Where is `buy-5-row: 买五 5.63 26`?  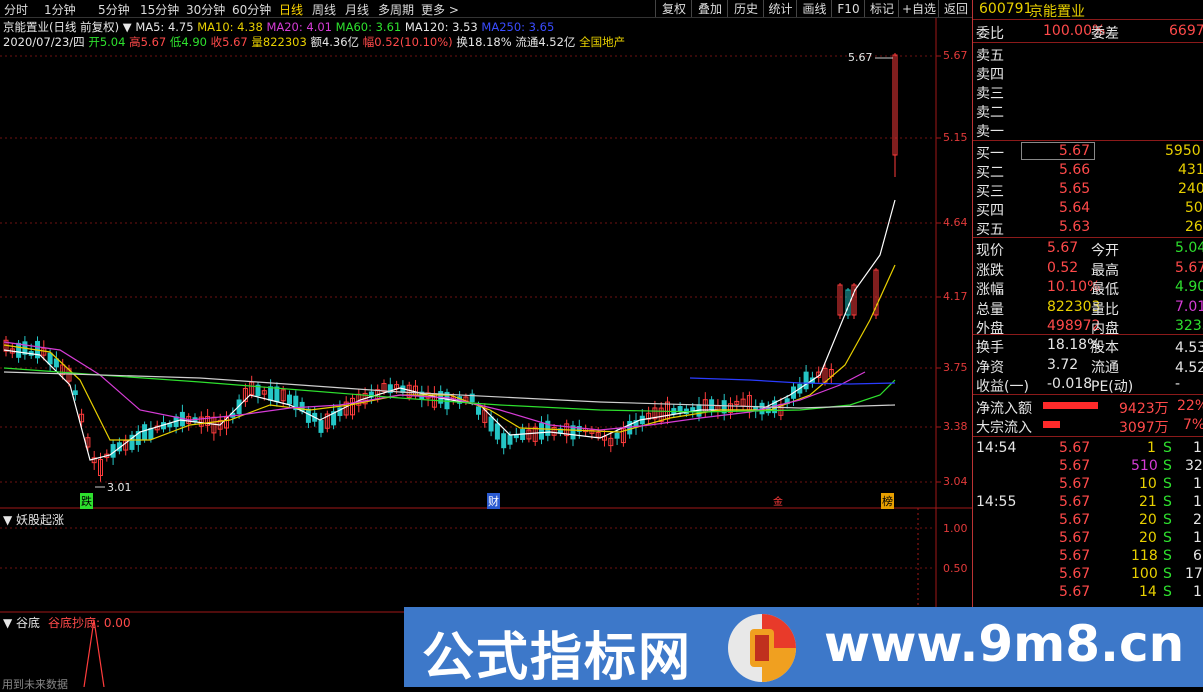
buy-5-row: 买五 5.63 26 is located at coordinates (1088, 228).